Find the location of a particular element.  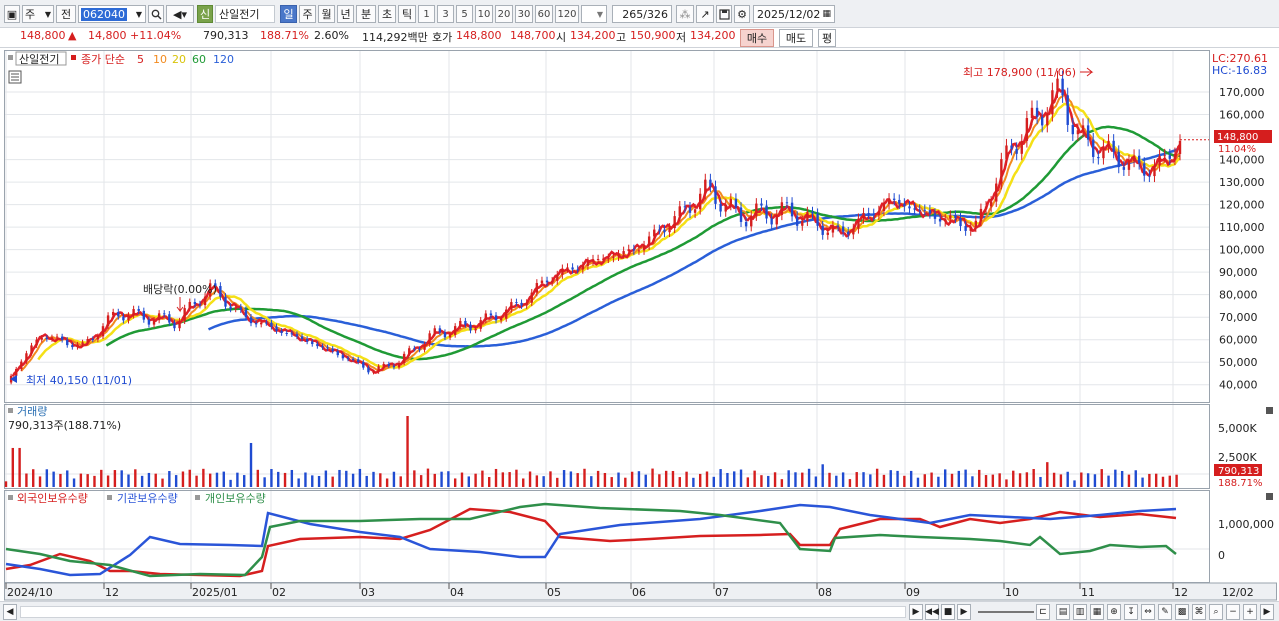

draw-tool-icon: ↗ is located at coordinates (705, 14).